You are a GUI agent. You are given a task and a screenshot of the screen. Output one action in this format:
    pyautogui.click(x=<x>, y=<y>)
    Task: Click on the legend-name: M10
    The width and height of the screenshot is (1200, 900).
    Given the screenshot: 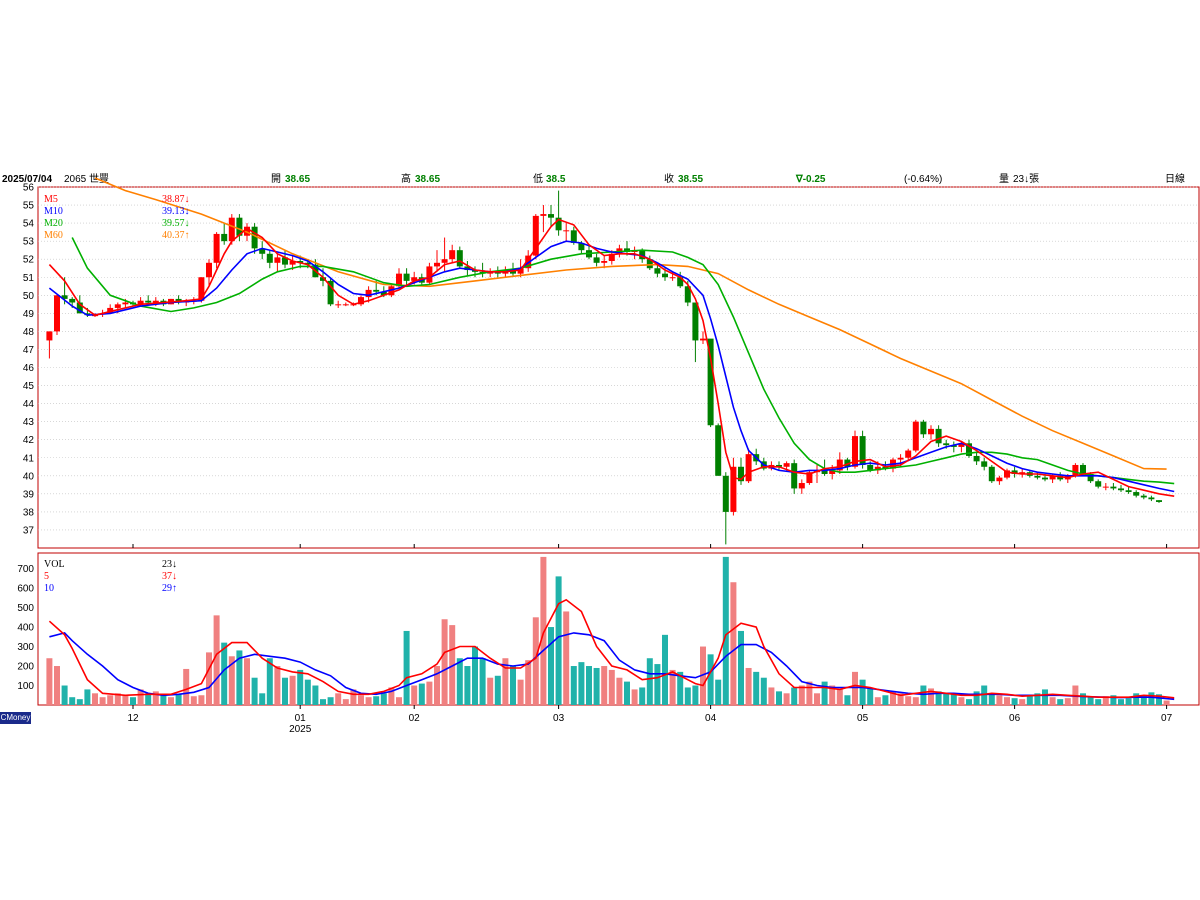 What is the action you would take?
    pyautogui.click(x=53, y=211)
    